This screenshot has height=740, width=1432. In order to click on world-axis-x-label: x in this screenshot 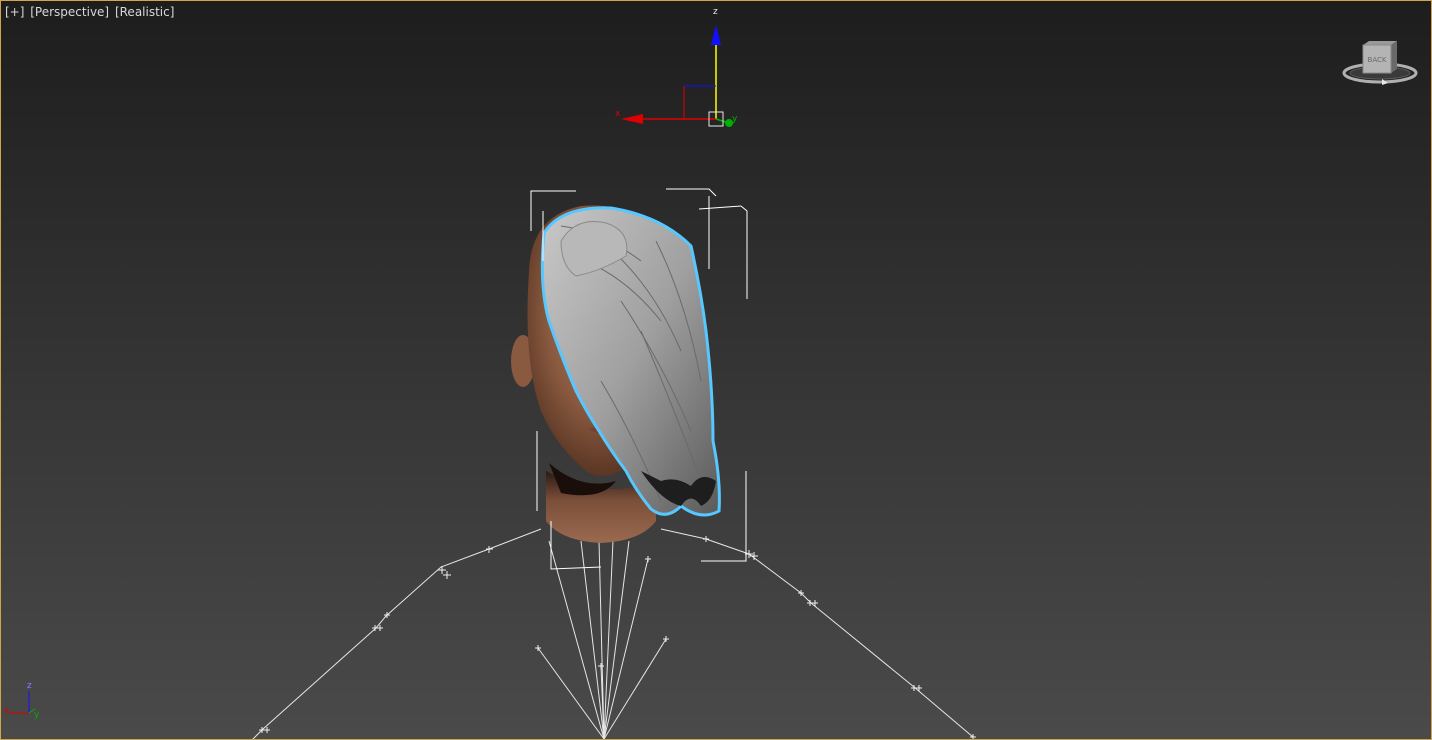, I will do `click(7, 711)`.